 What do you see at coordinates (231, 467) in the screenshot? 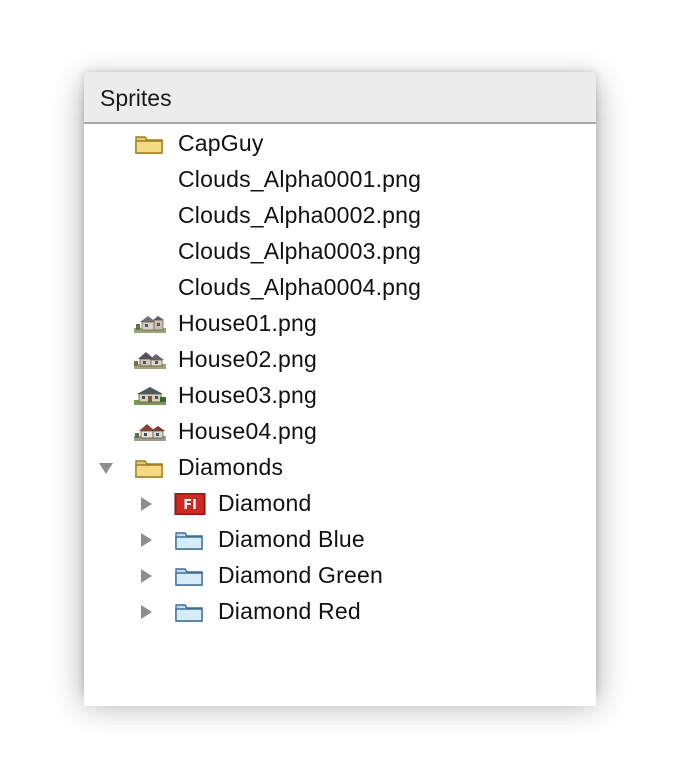
I see `tree-item-label: Diamonds` at bounding box center [231, 467].